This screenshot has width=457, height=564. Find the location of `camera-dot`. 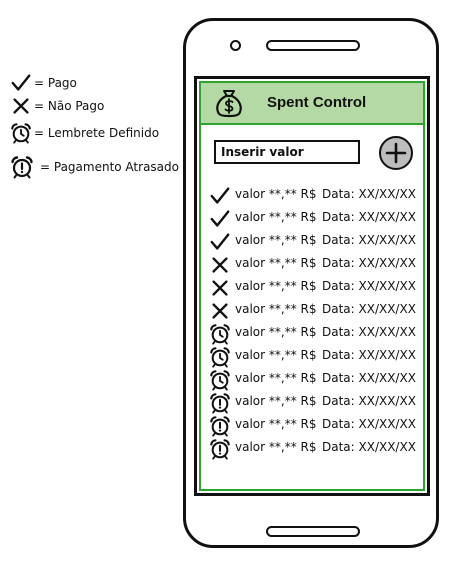

camera-dot is located at coordinates (235, 45).